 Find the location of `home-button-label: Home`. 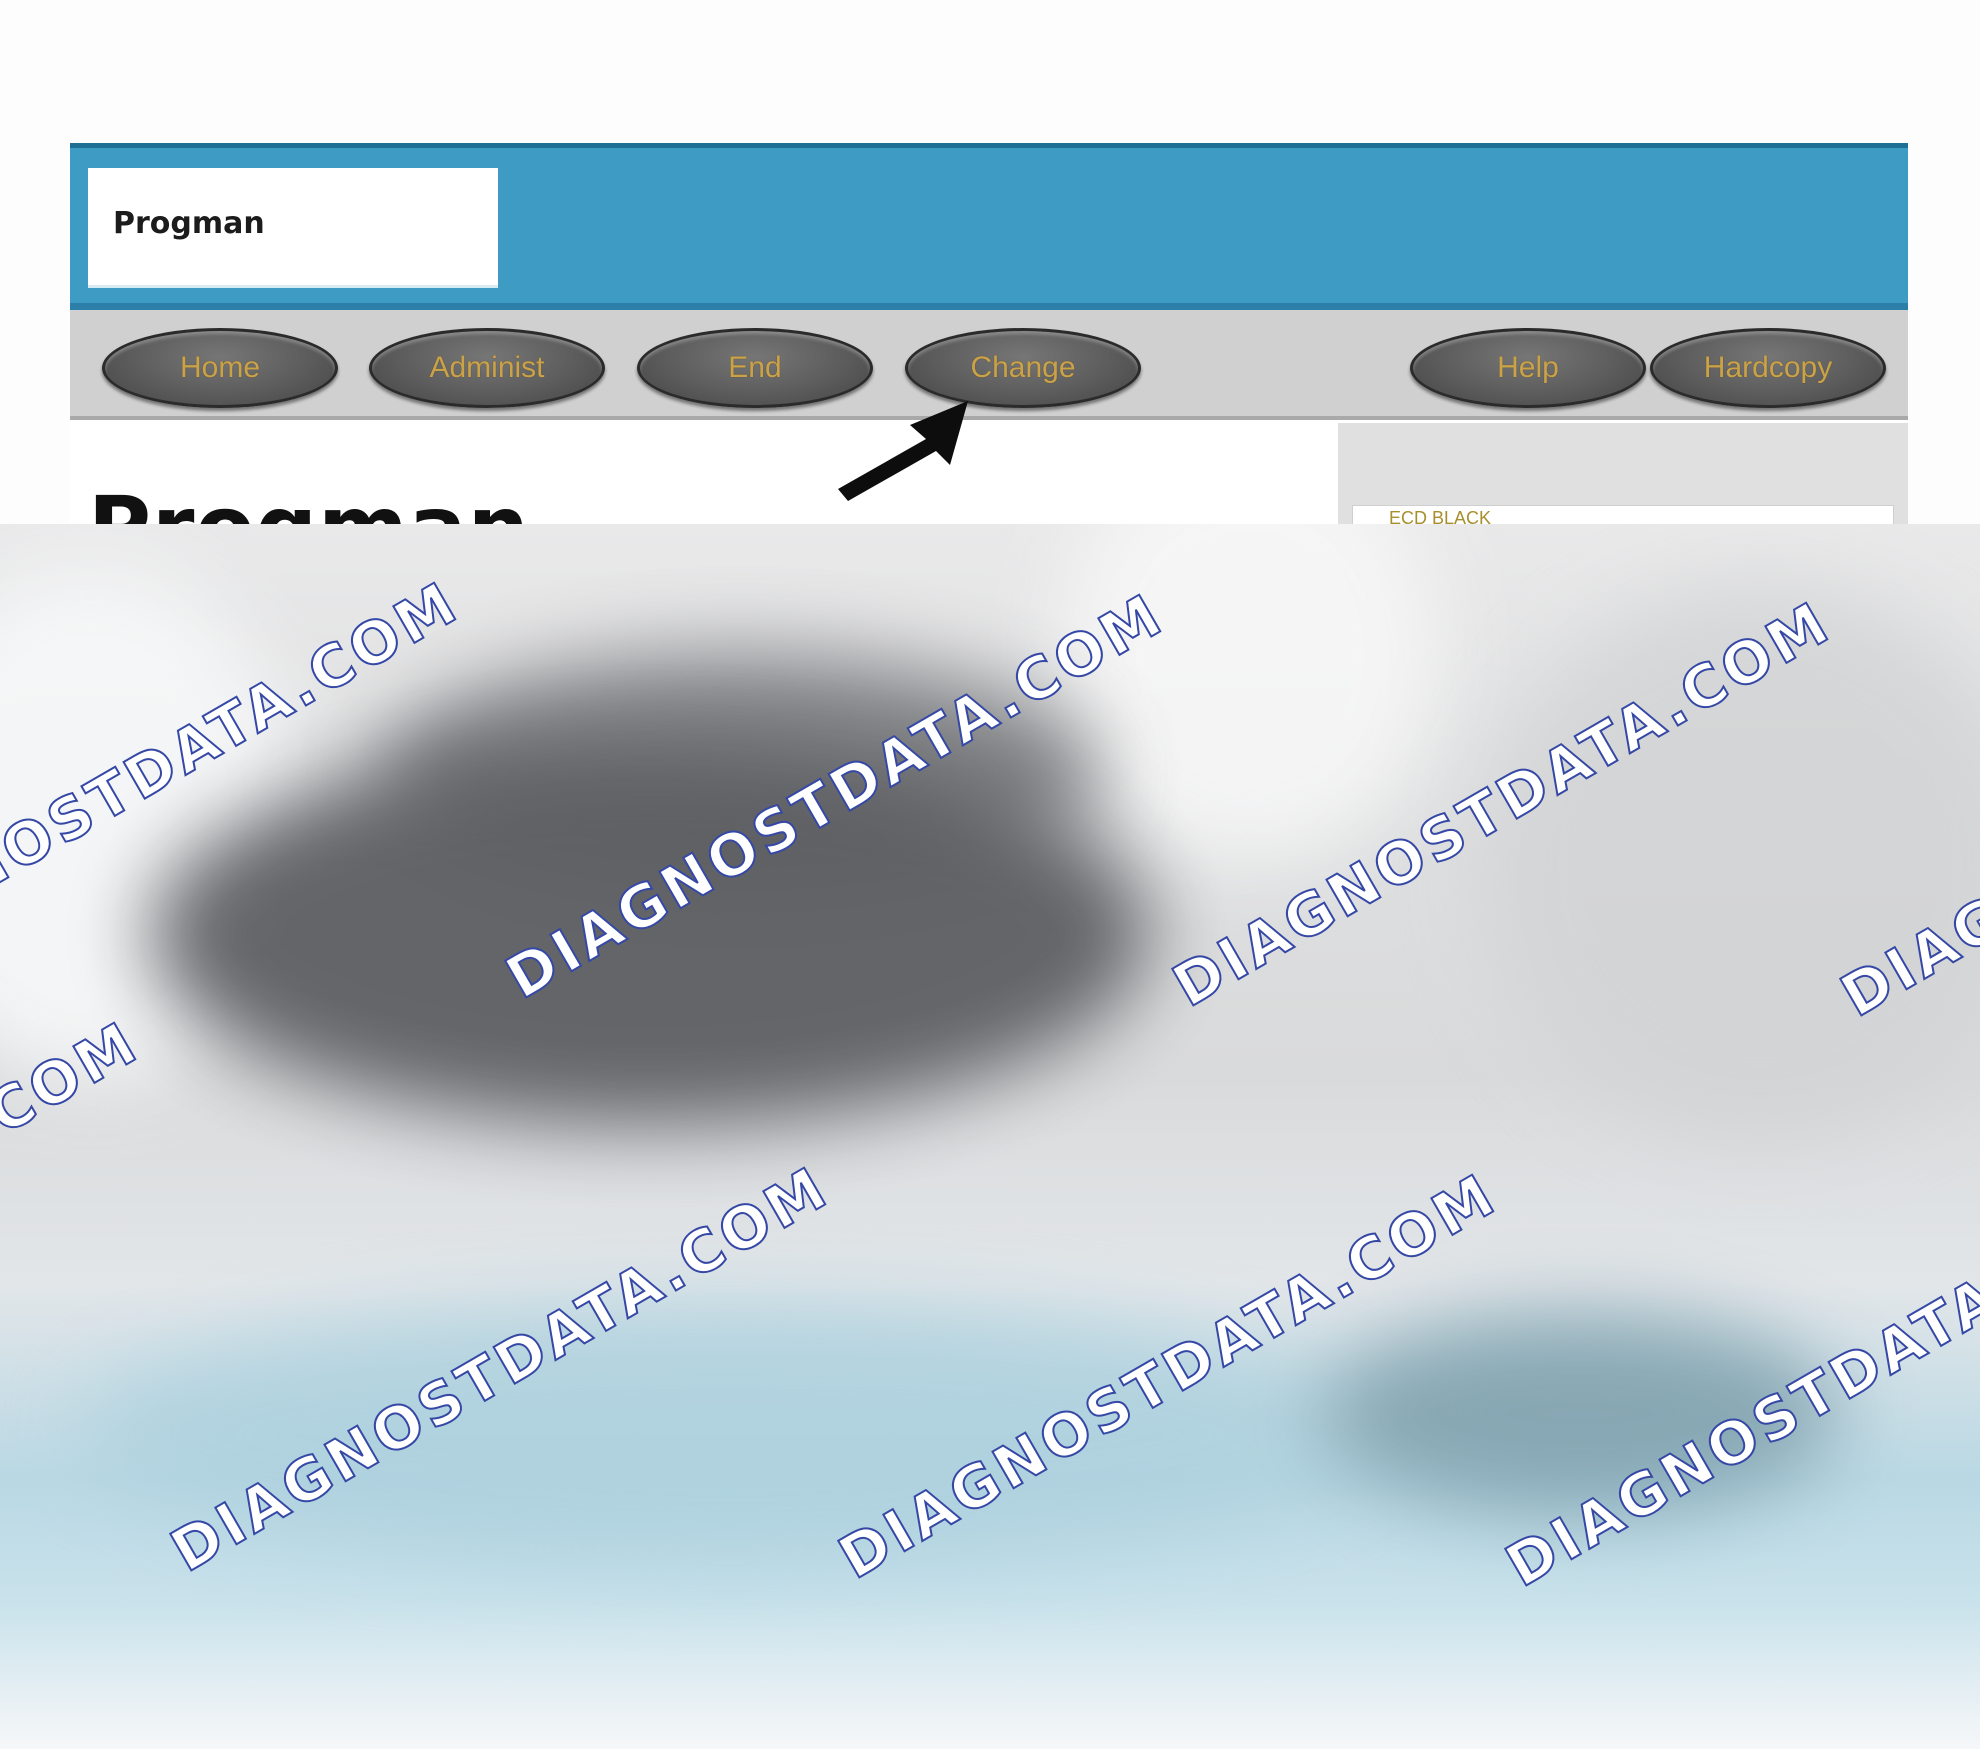

home-button-label: Home is located at coordinates (220, 367).